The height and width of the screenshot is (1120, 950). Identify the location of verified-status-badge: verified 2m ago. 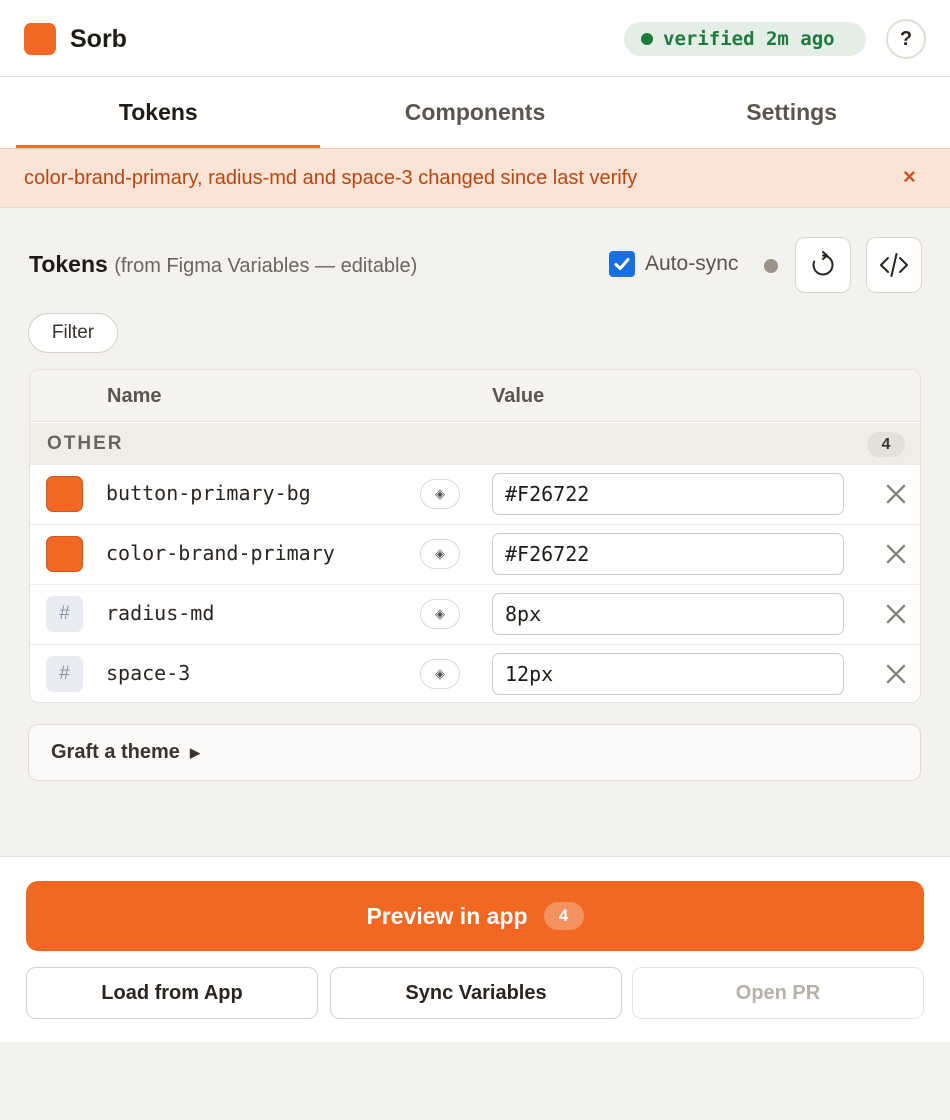
(745, 39).